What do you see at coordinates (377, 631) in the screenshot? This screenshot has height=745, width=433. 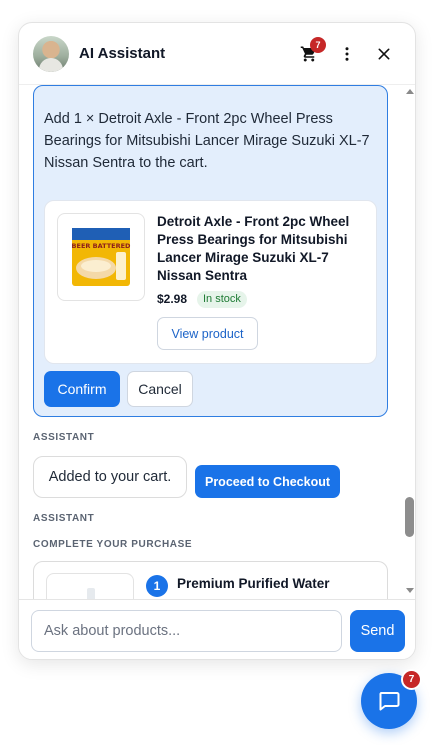 I see `send-button: Send` at bounding box center [377, 631].